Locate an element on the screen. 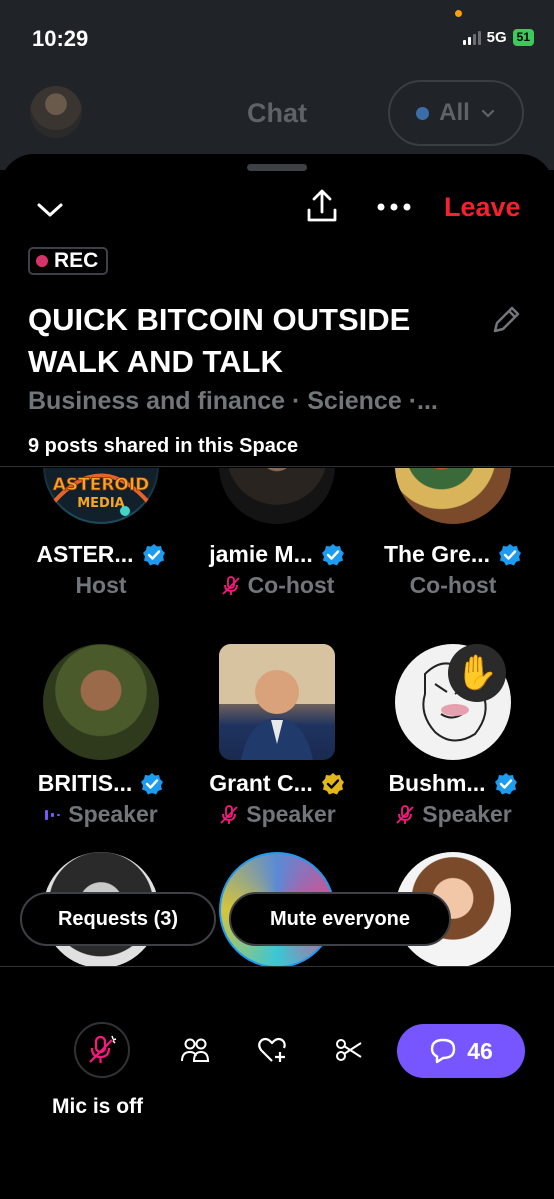  filter-label: All is located at coordinates (454, 112).